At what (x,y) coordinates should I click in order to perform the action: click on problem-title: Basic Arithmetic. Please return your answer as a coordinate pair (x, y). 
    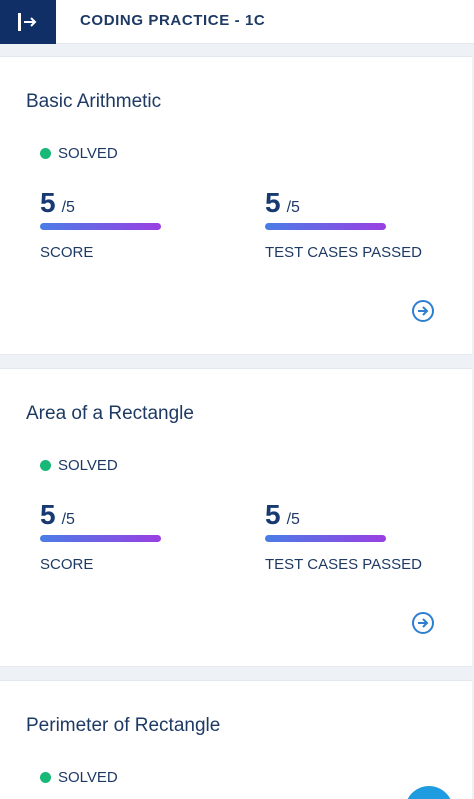
    Looking at the image, I should click on (94, 101).